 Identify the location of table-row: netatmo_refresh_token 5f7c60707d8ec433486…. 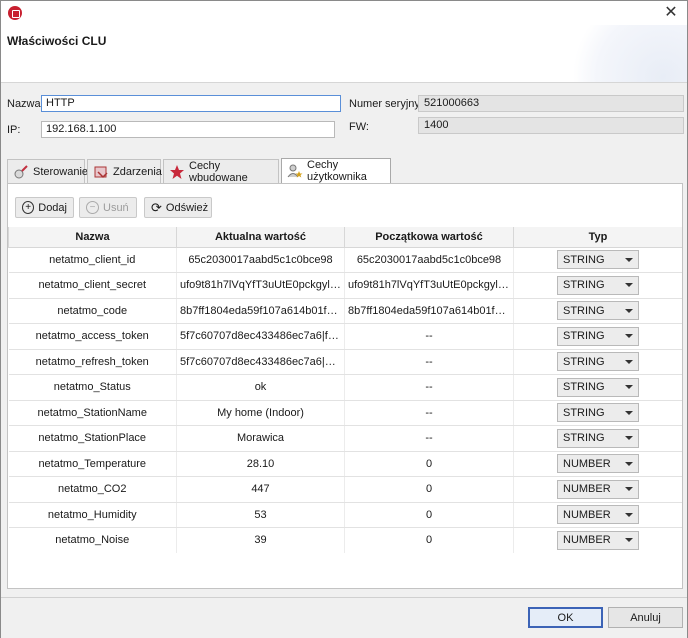
(345, 362).